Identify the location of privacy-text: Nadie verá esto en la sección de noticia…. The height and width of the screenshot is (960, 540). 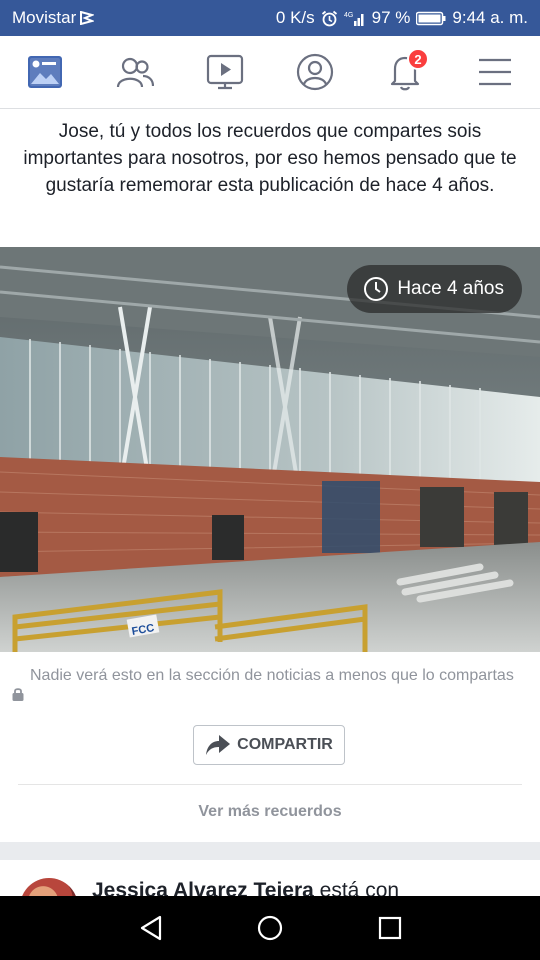
(272, 675).